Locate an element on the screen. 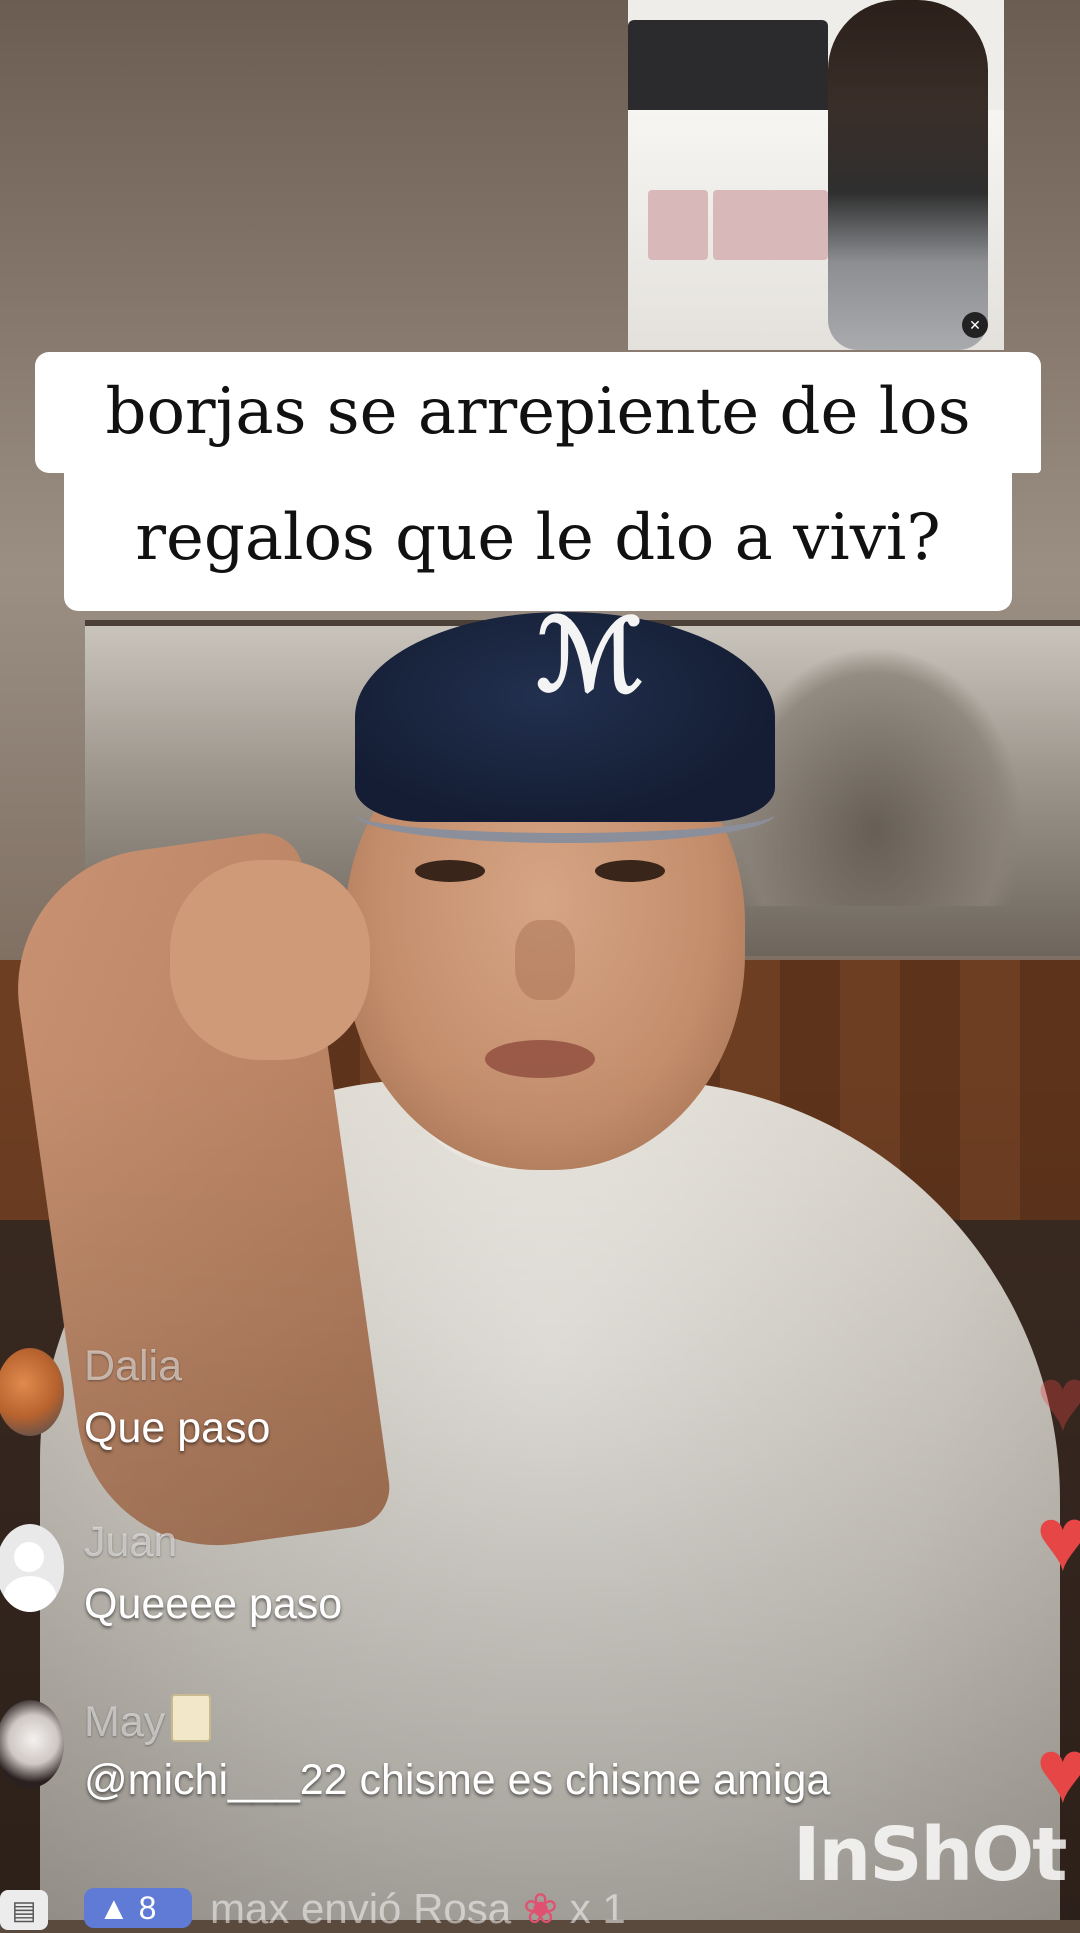  gift-notification-text: max envió Rosa ❀ x 1 is located at coordinates (418, 1908).